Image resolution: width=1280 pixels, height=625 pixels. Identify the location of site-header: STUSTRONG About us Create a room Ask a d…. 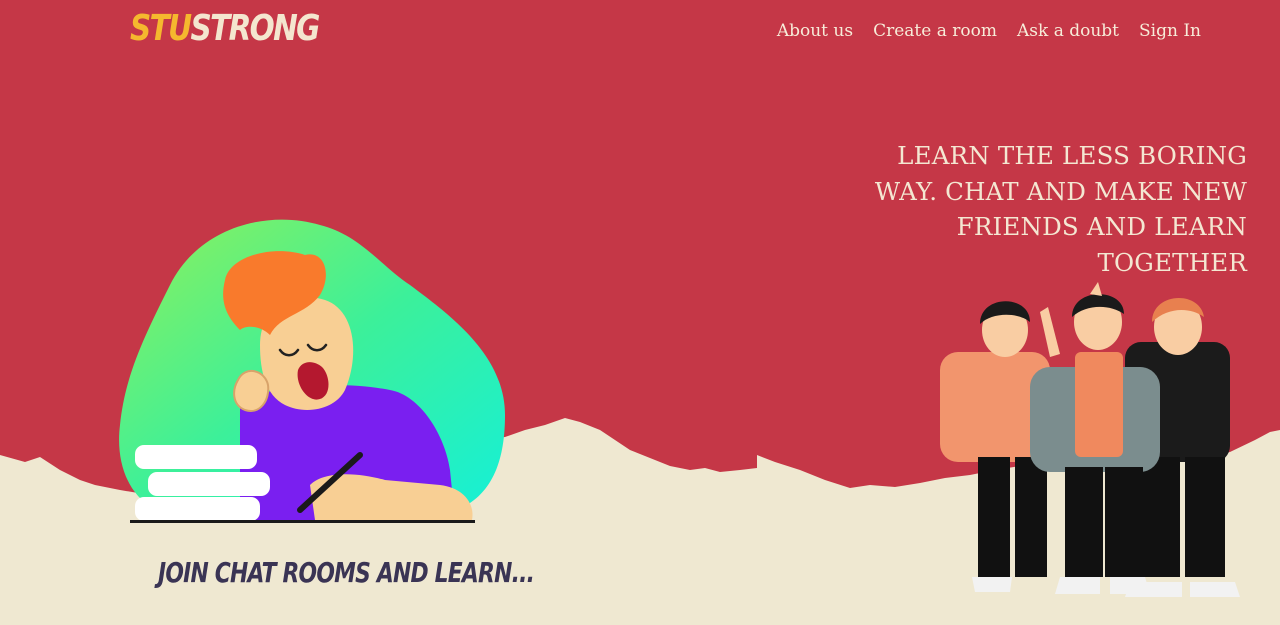
(640, 32).